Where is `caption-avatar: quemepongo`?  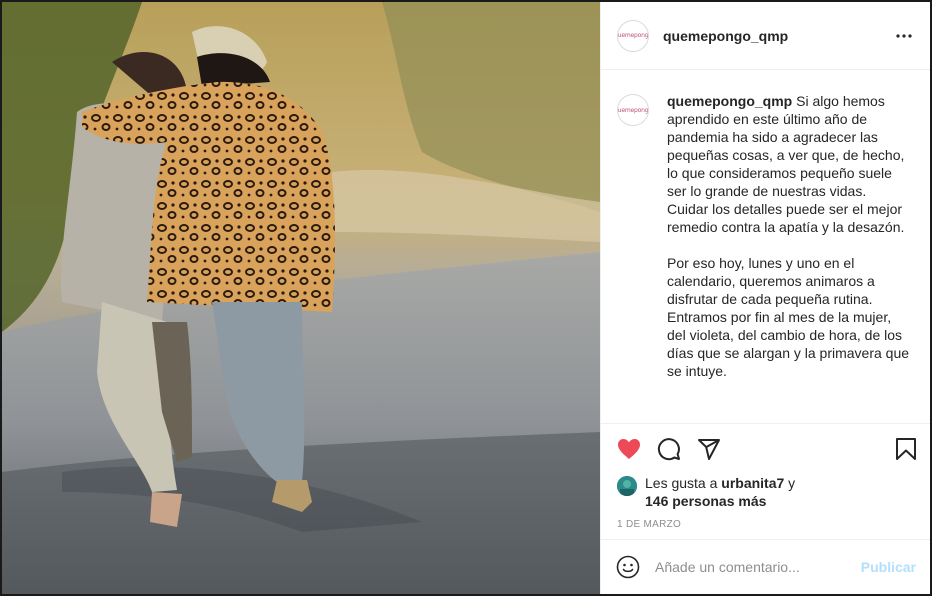
caption-avatar: quemepongo is located at coordinates (633, 110).